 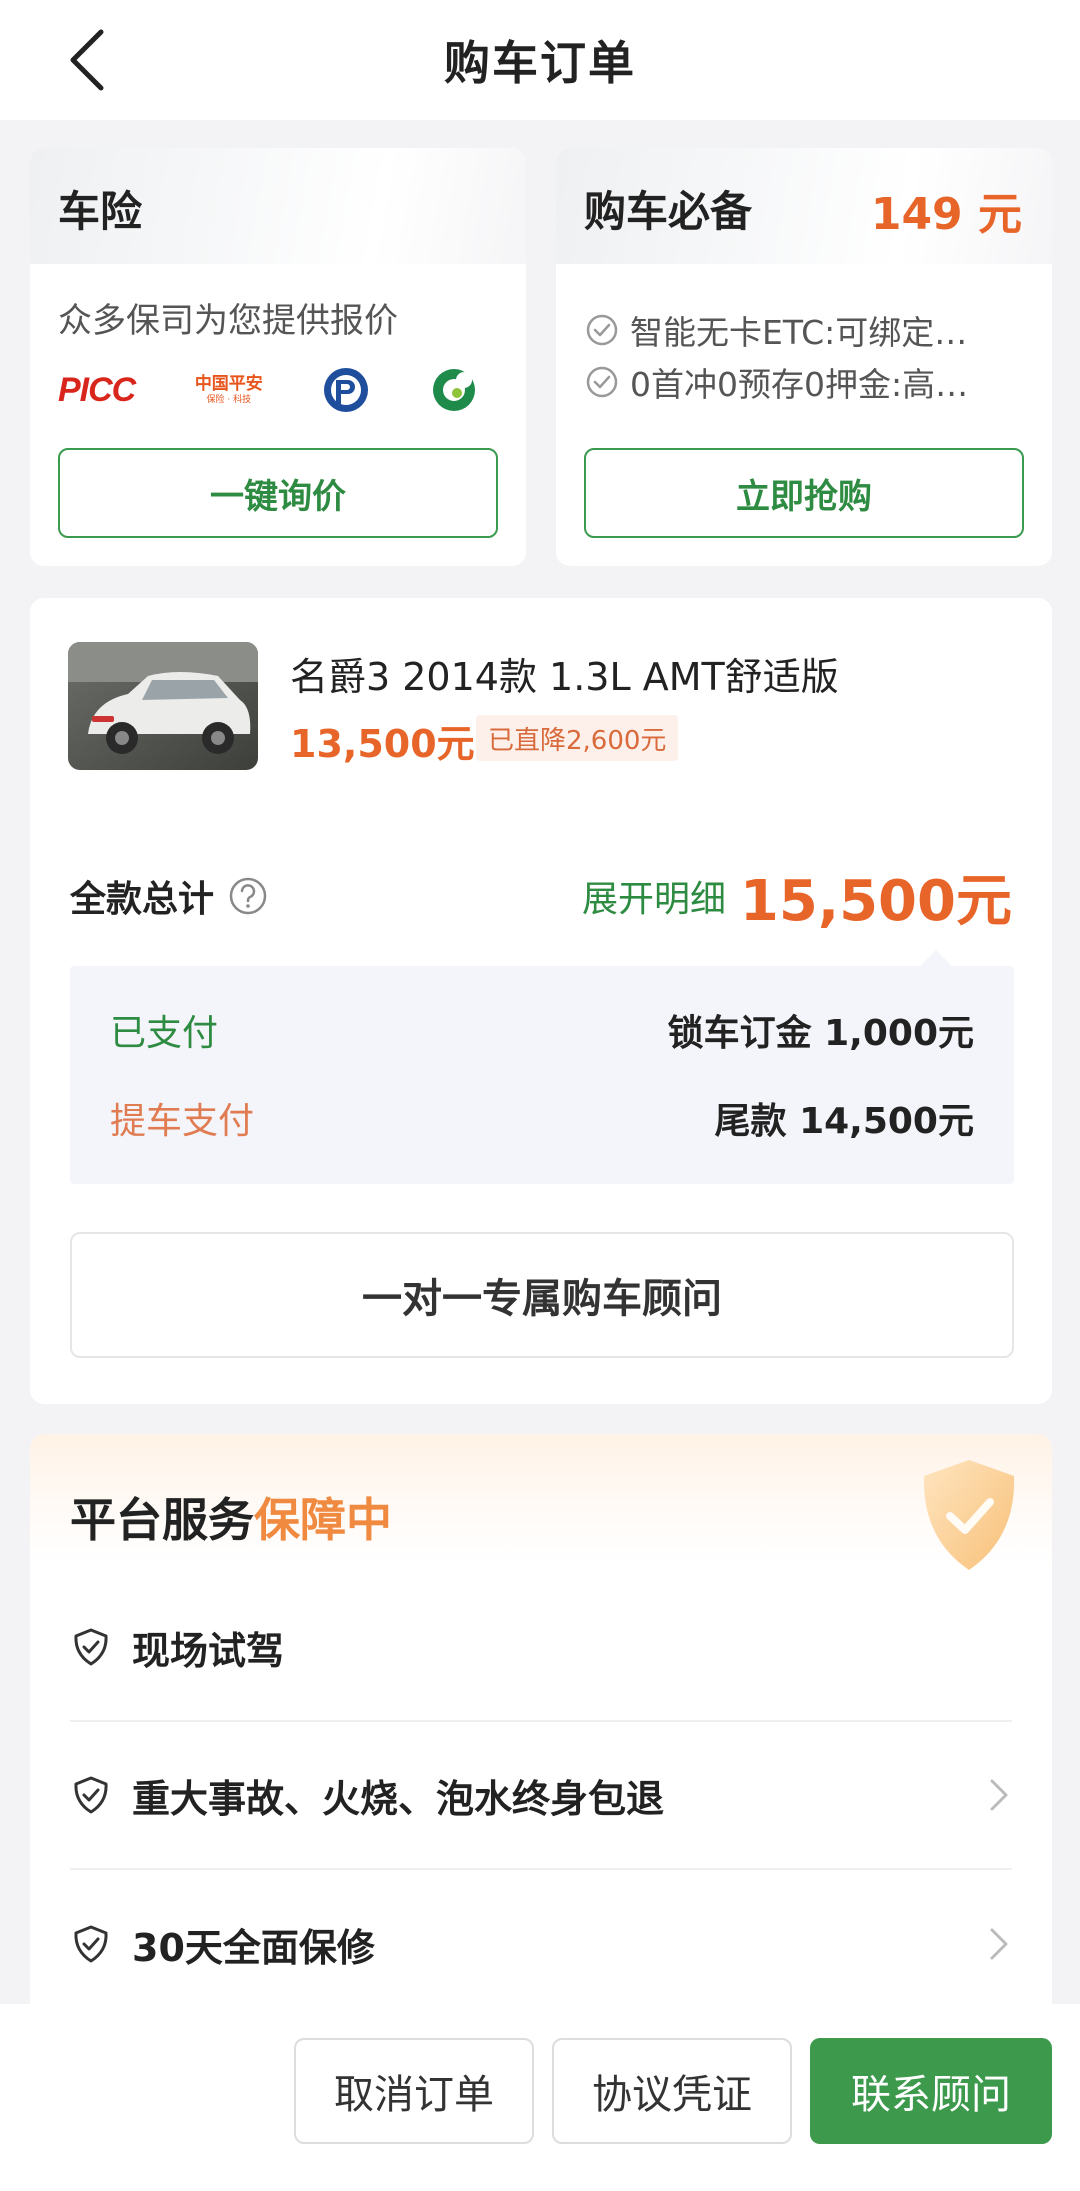 What do you see at coordinates (169, 896) in the screenshot?
I see `total-label: 全款总计` at bounding box center [169, 896].